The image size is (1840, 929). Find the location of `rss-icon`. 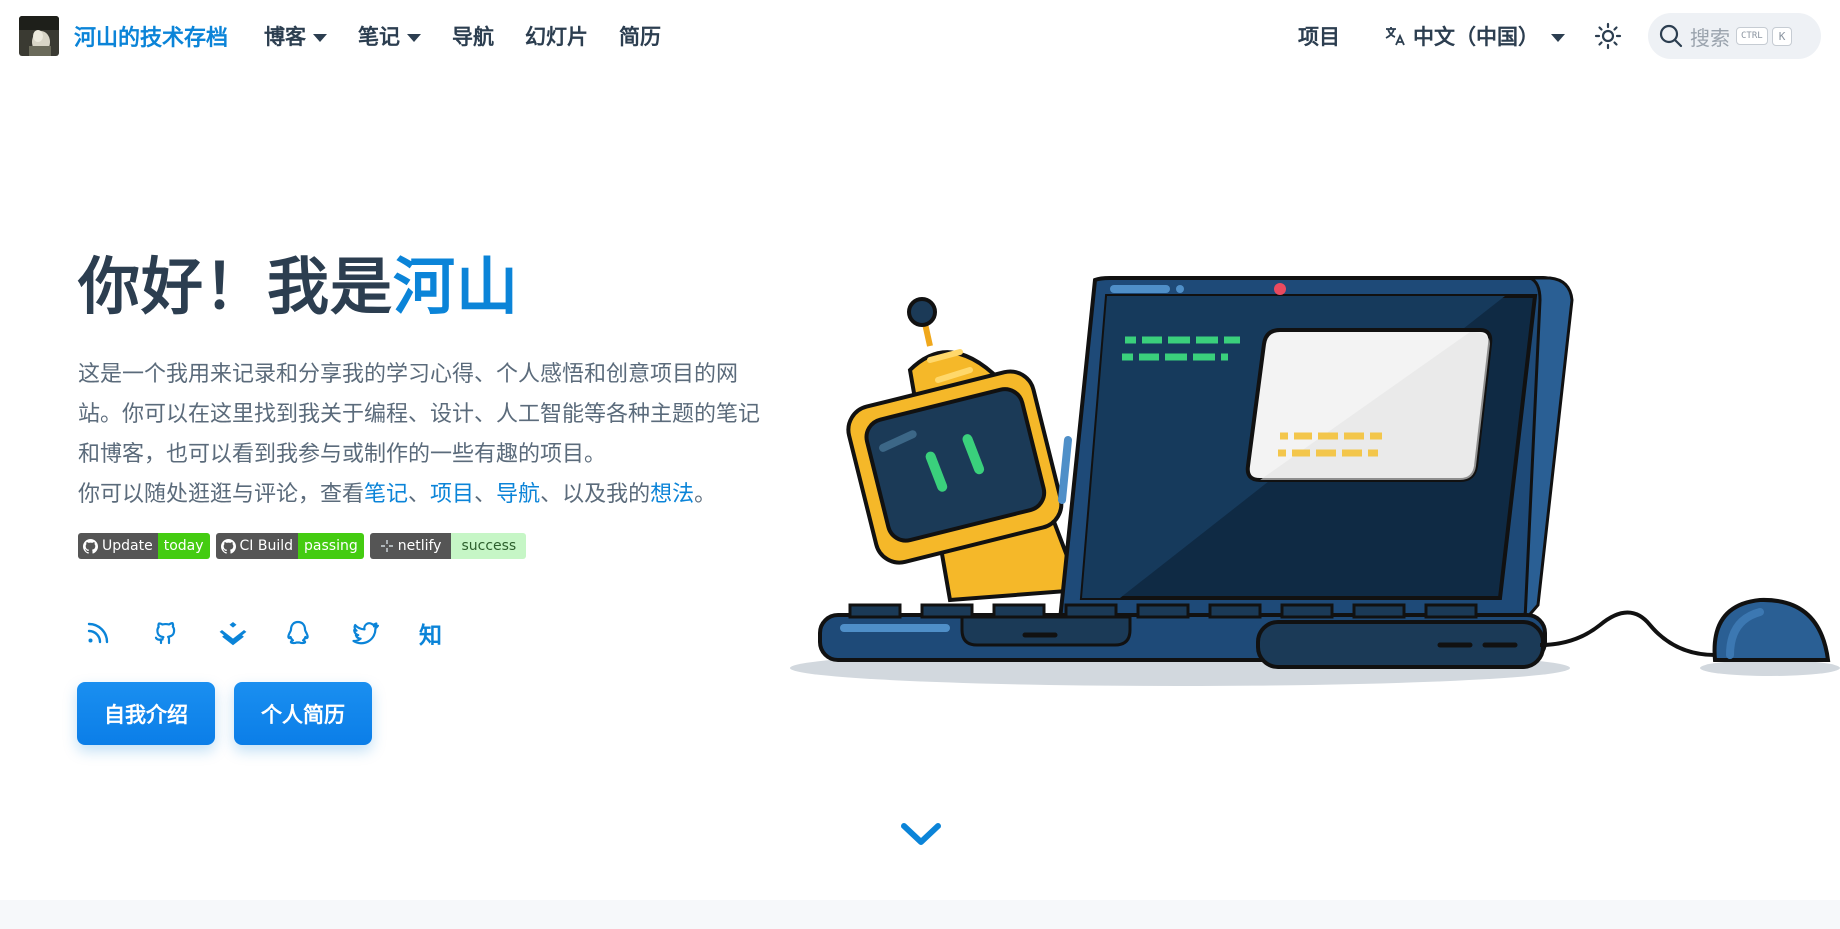

rss-icon is located at coordinates (98, 633).